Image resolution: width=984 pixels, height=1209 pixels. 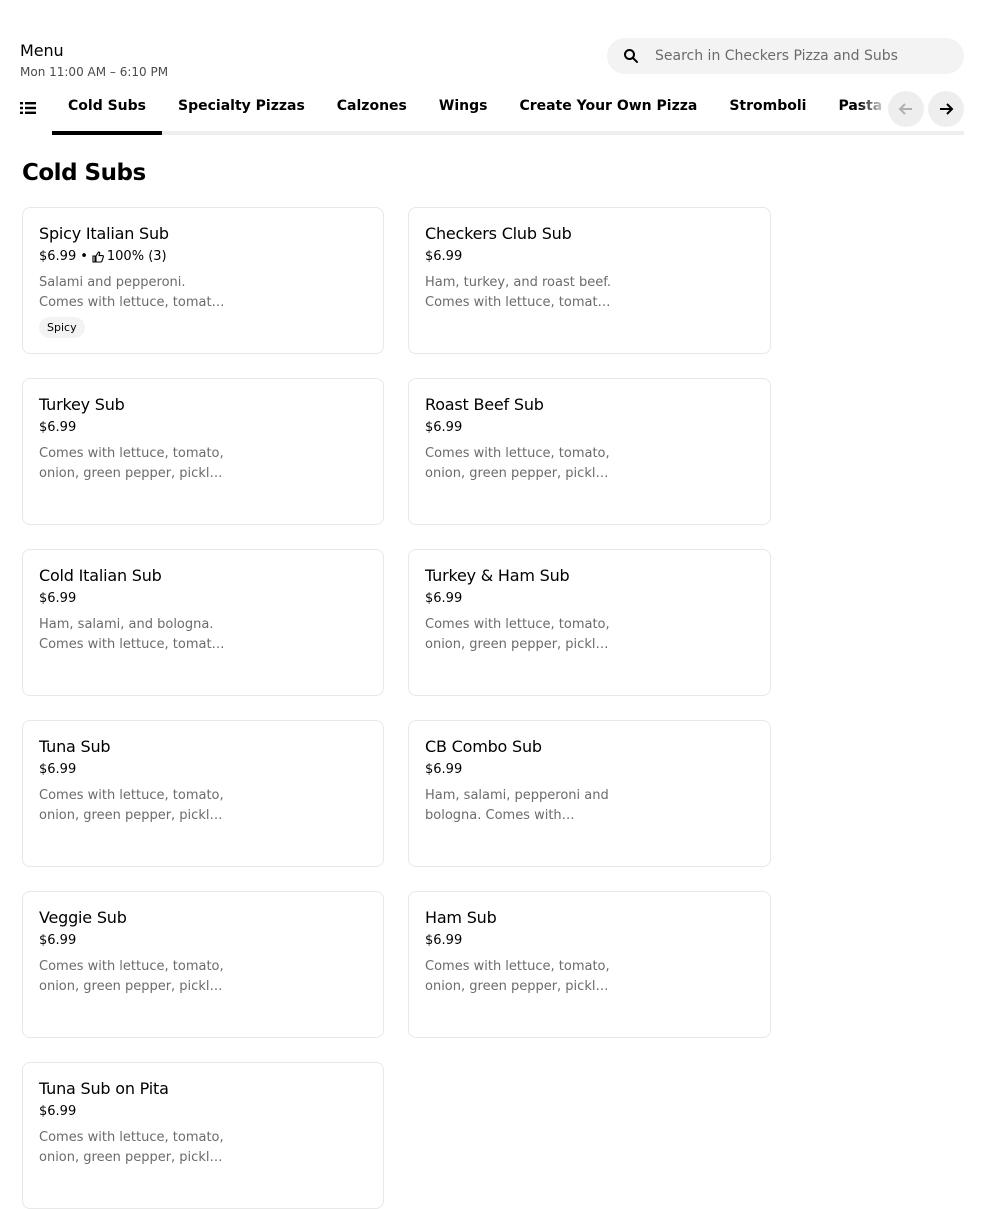 I want to click on item-name: Veggie Sub, so click(x=83, y=917).